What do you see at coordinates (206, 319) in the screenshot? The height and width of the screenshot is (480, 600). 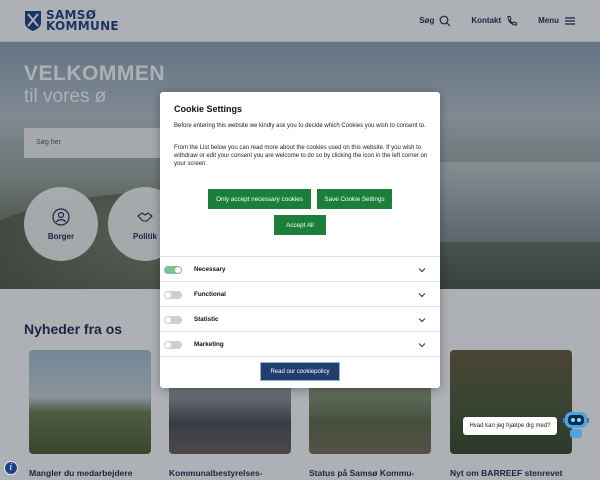 I see `category-label: Statistic` at bounding box center [206, 319].